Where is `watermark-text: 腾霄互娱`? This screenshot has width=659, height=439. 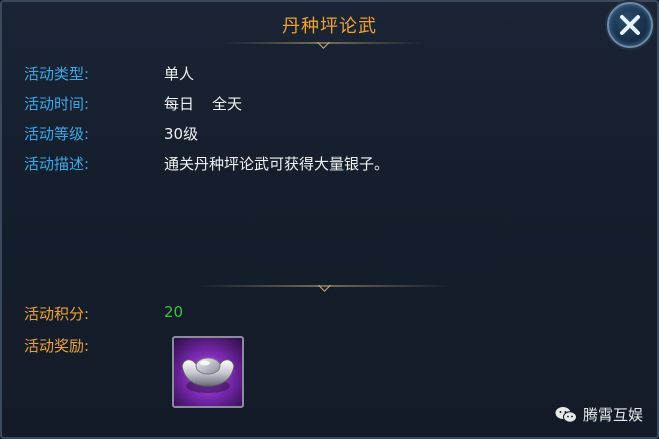
watermark-text: 腾霄互娱 is located at coordinates (612, 415).